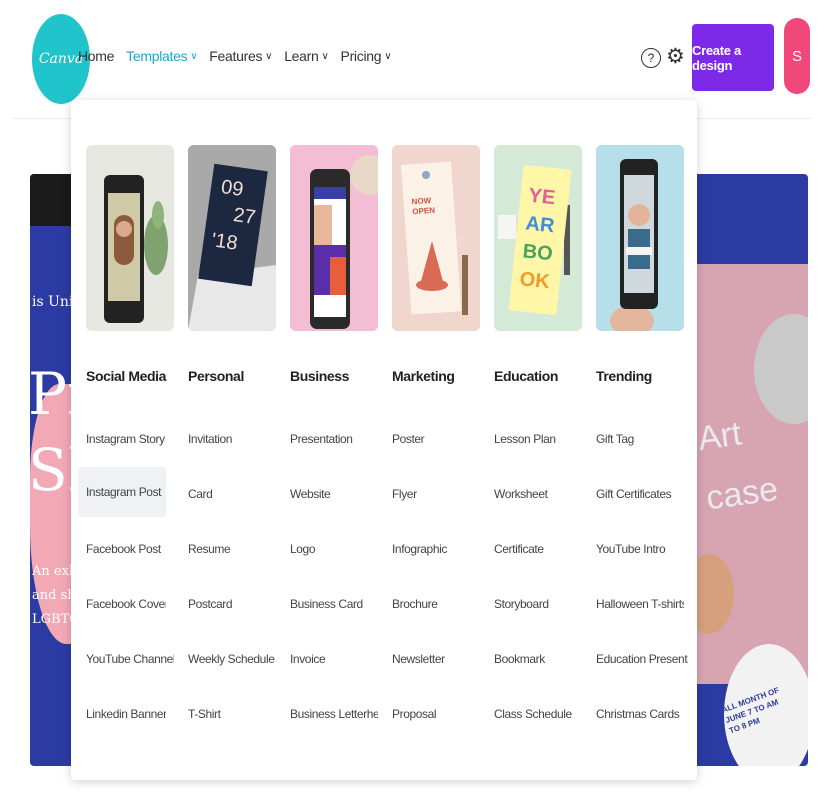 This screenshot has height=811, width=826. I want to click on menu-link-presentation: Presentation, so click(326, 439).